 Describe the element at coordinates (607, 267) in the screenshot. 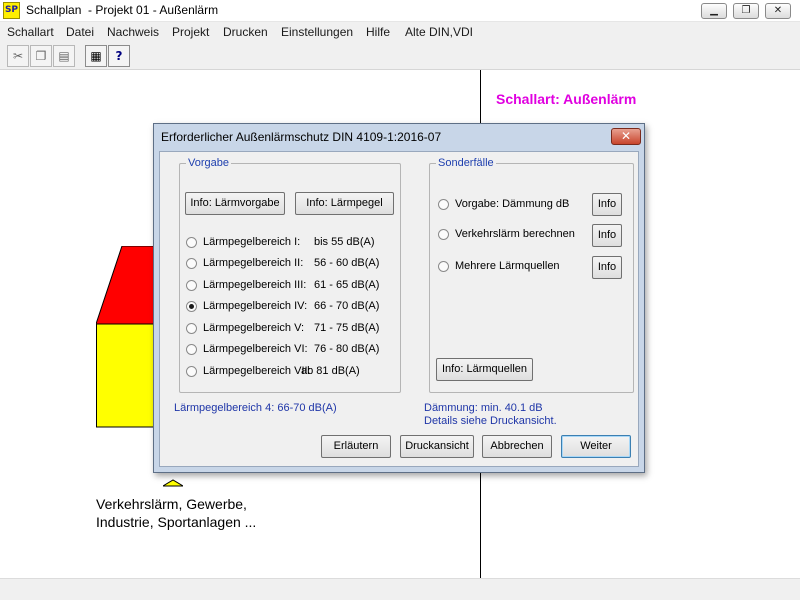

I see `info-mehrere-laermquellen-button: Info` at that location.